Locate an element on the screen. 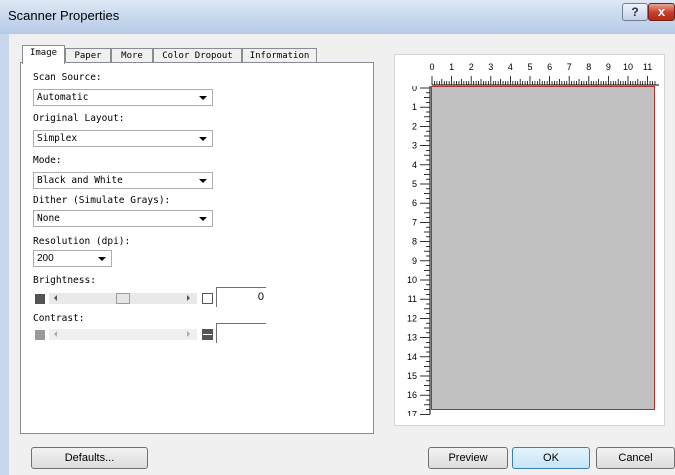 This screenshot has height=475, width=675. ruler-x-label: 4 is located at coordinates (510, 67).